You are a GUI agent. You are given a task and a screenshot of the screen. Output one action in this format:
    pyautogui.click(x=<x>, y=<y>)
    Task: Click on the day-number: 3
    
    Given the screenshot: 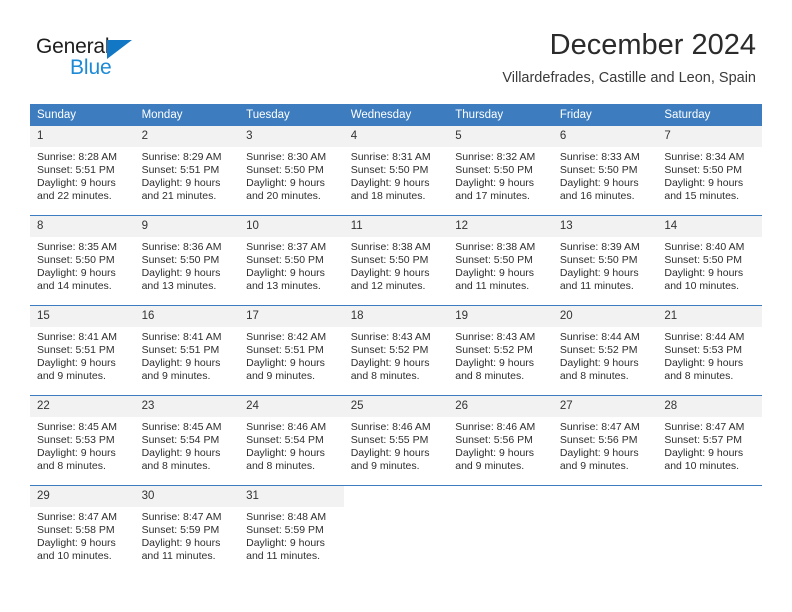 What is the action you would take?
    pyautogui.click(x=291, y=136)
    